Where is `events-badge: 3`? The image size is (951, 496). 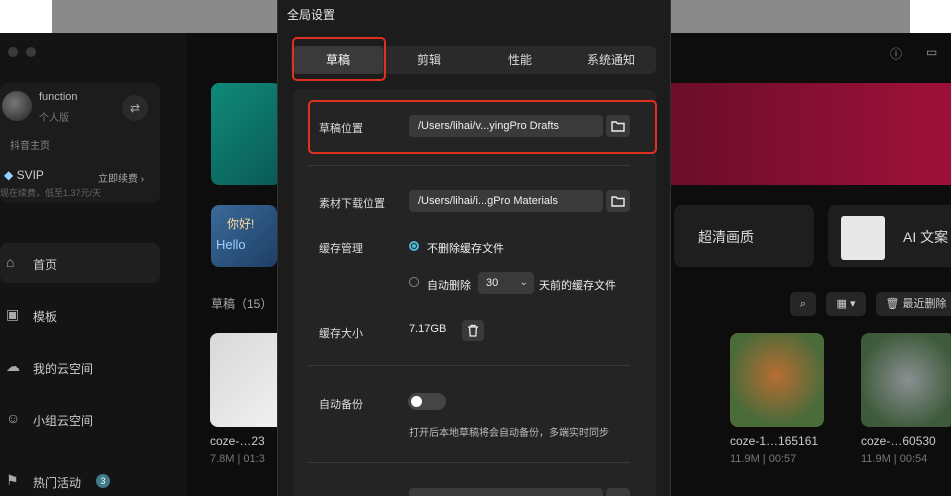
events-badge: 3 is located at coordinates (103, 481).